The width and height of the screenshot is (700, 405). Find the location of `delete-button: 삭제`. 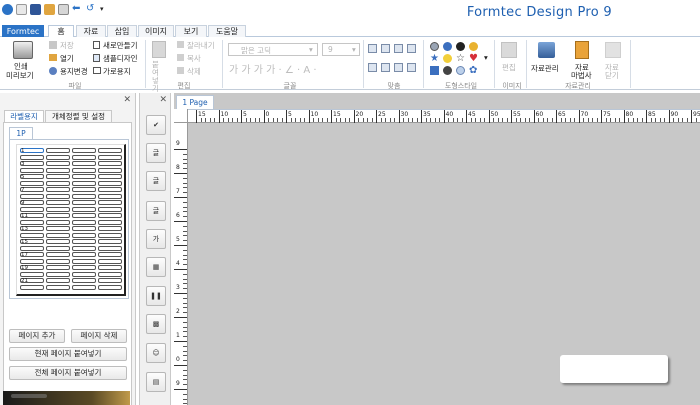

delete-button: 삭제 is located at coordinates (194, 71).